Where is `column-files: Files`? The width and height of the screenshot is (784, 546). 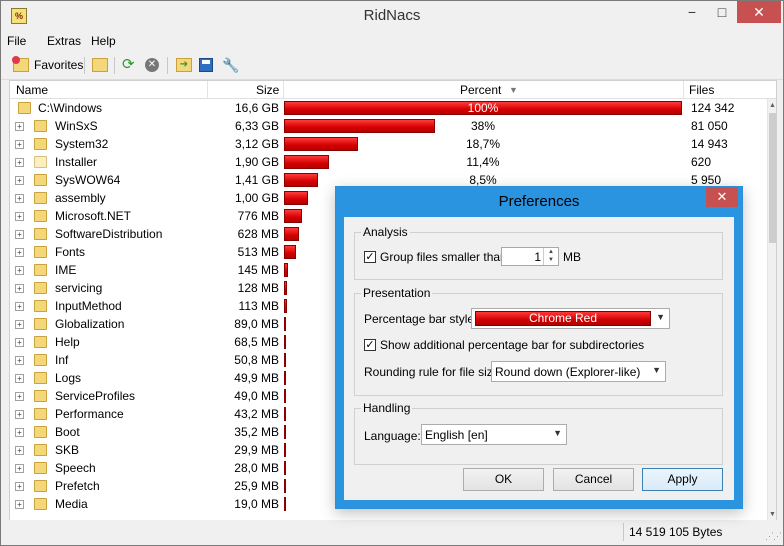 column-files: Files is located at coordinates (701, 90).